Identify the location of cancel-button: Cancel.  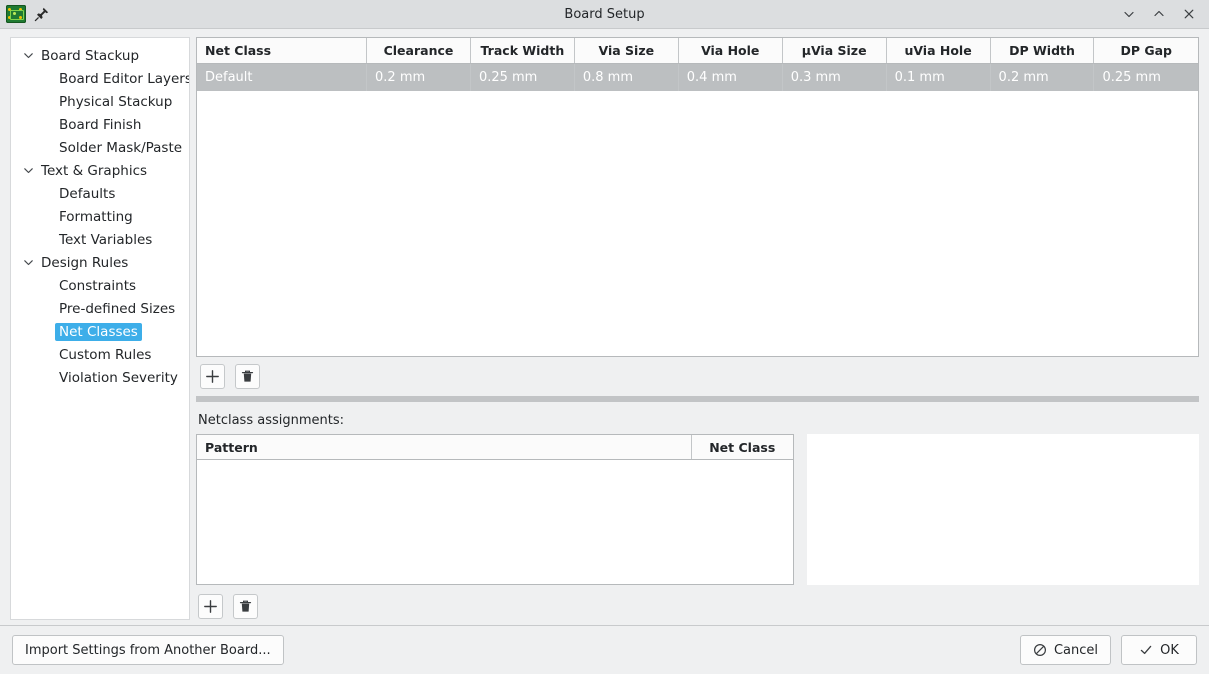
(1065, 650).